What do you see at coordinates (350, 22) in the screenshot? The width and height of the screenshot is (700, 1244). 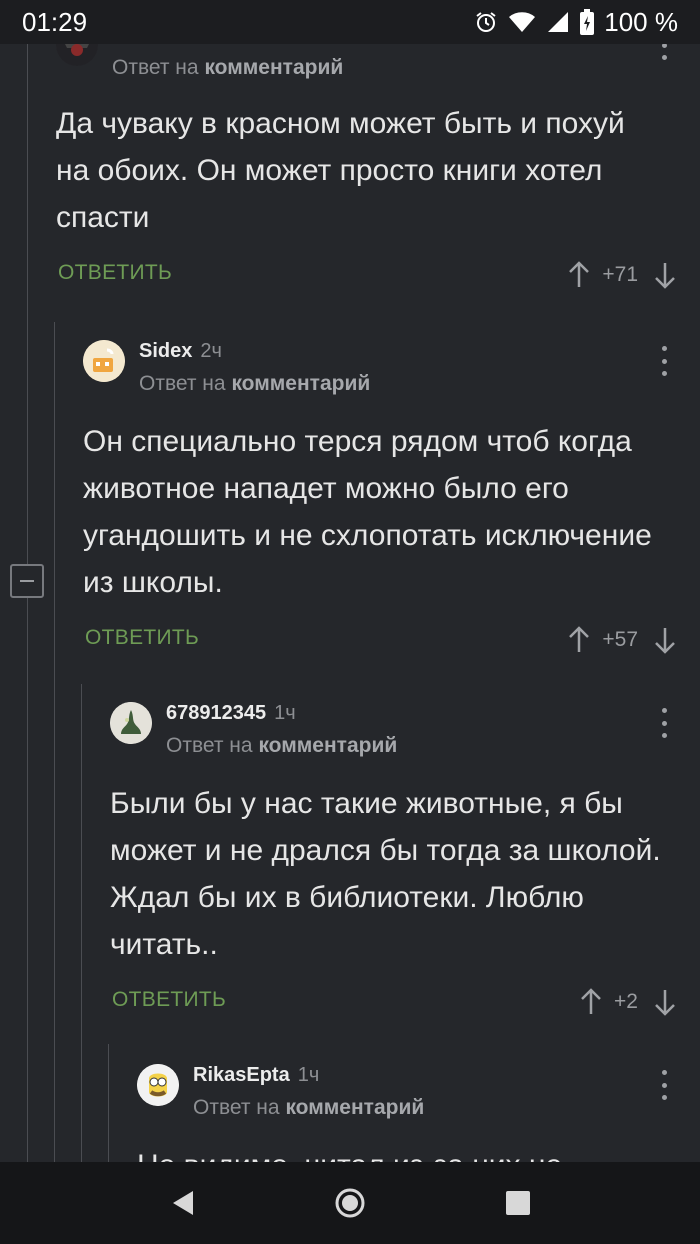 I see `status-bar: 01:29 100 %` at bounding box center [350, 22].